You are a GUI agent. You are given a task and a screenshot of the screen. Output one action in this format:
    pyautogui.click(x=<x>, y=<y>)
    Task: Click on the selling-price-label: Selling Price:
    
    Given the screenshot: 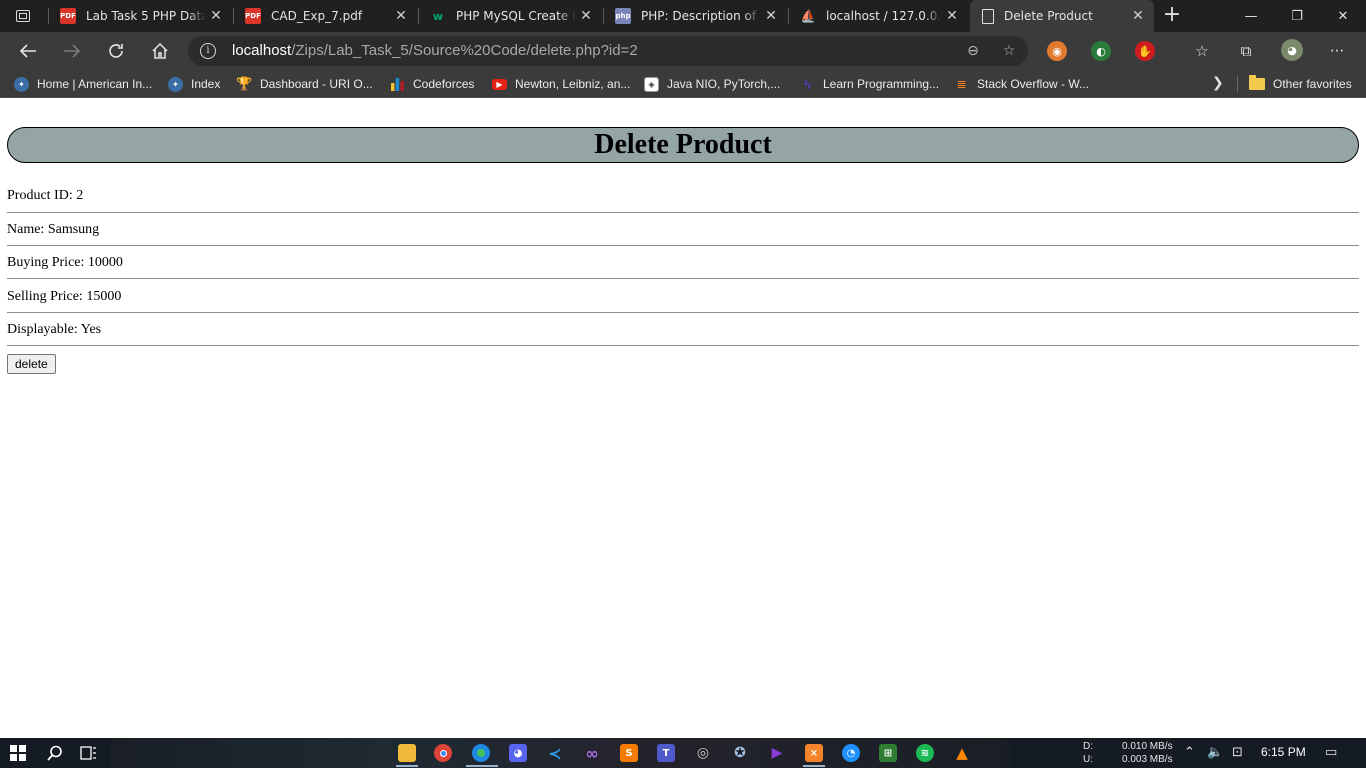 What is the action you would take?
    pyautogui.click(x=47, y=296)
    